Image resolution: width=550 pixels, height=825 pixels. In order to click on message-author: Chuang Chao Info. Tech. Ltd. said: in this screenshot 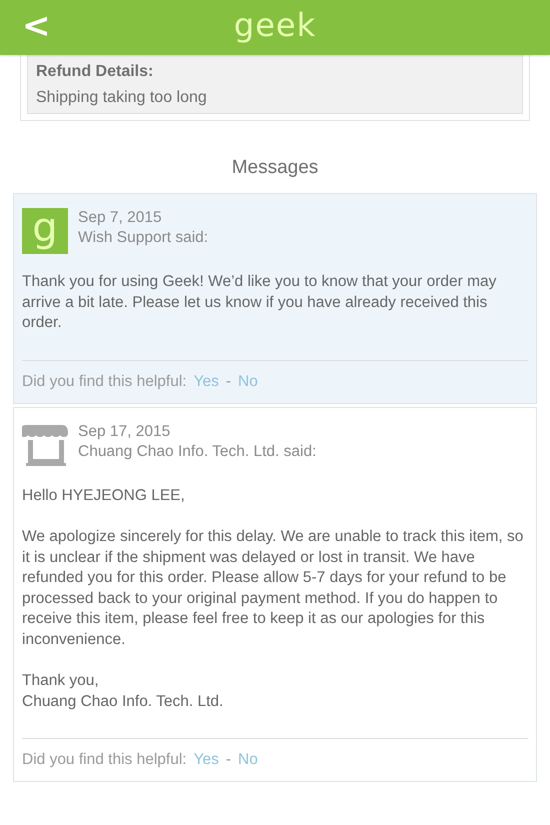, I will do `click(197, 452)`.